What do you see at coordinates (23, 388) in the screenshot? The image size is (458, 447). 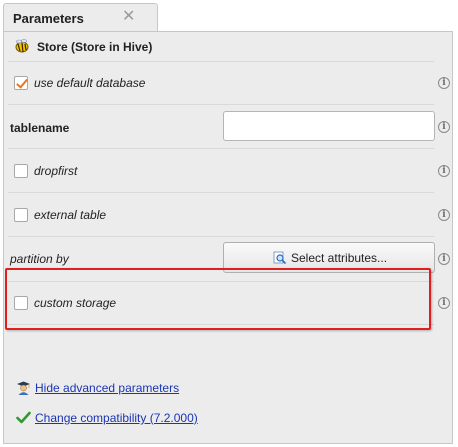 I see `graduate-icon` at bounding box center [23, 388].